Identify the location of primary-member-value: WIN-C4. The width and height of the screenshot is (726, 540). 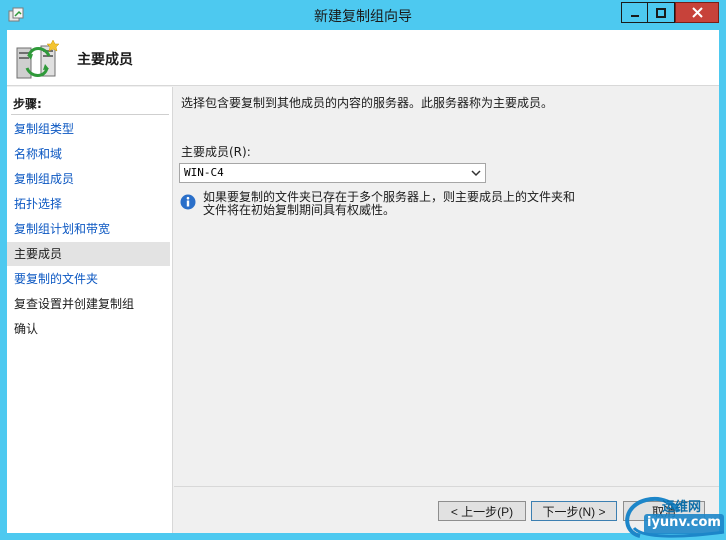
(204, 172).